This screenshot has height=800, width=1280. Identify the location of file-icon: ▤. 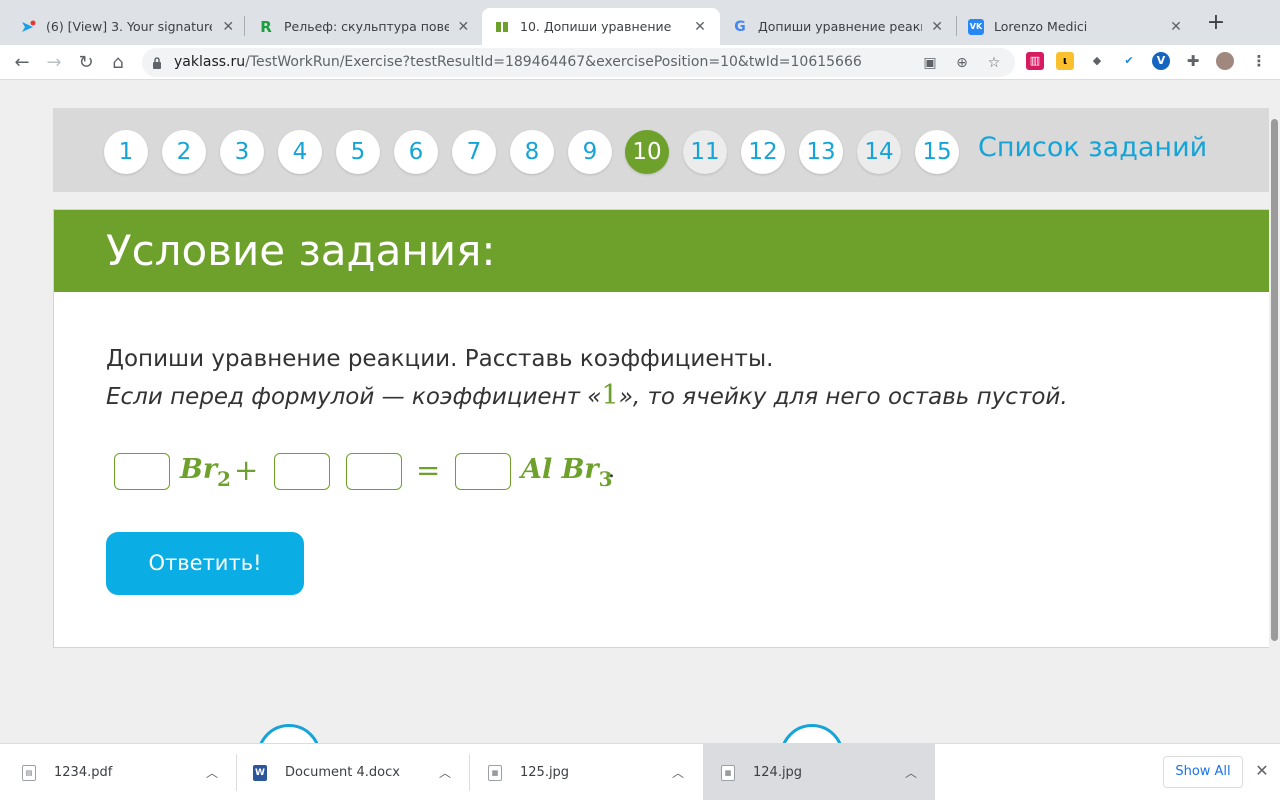
(29, 772).